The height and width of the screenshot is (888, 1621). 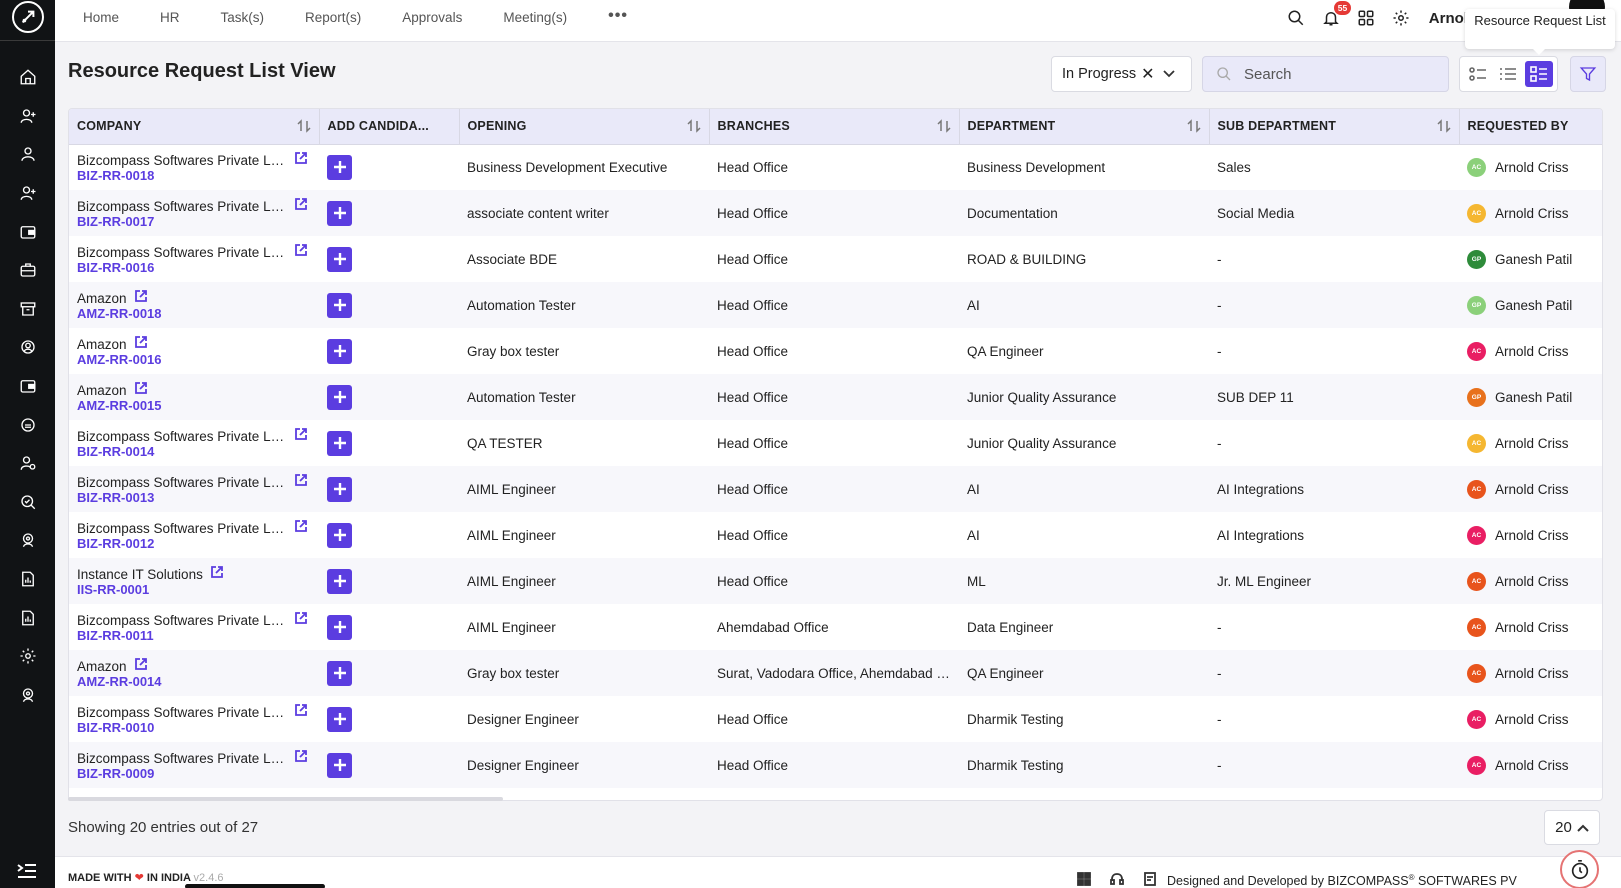 I want to click on request-code-link: IIS-RR-0001, so click(x=198, y=589).